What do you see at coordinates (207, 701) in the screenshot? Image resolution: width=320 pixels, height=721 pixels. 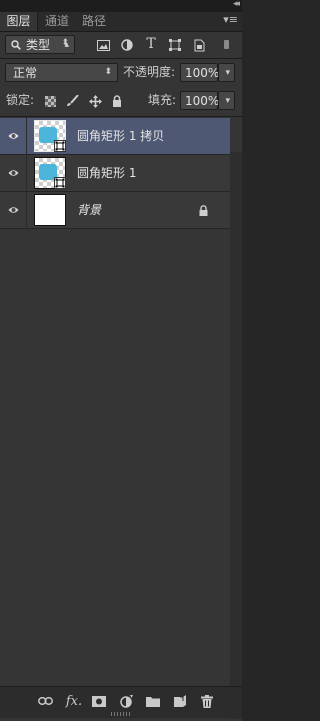 I see `delete-layer-icon` at bounding box center [207, 701].